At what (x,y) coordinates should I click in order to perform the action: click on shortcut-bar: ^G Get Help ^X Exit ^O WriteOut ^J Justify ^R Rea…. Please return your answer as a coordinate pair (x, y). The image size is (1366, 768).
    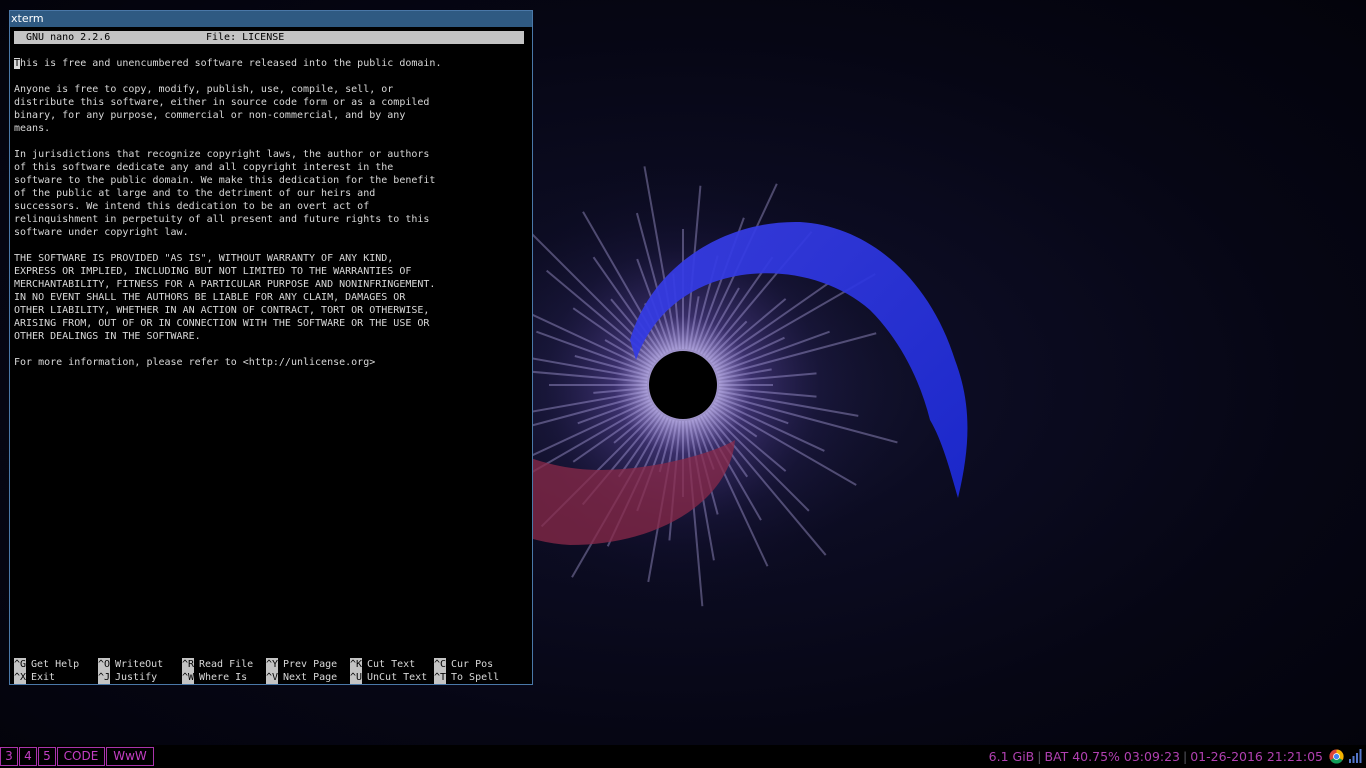
    Looking at the image, I should click on (271, 671).